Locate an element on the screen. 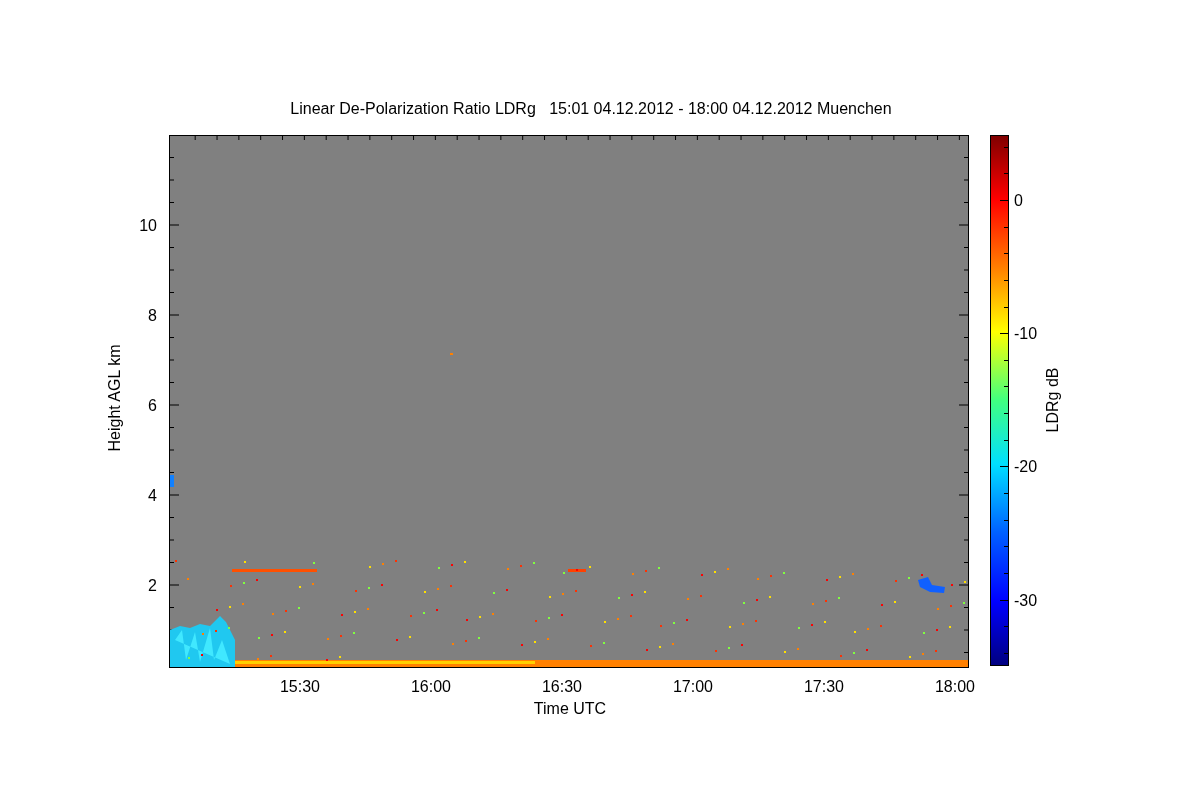  y-tick-label: 4 is located at coordinates (152, 495).